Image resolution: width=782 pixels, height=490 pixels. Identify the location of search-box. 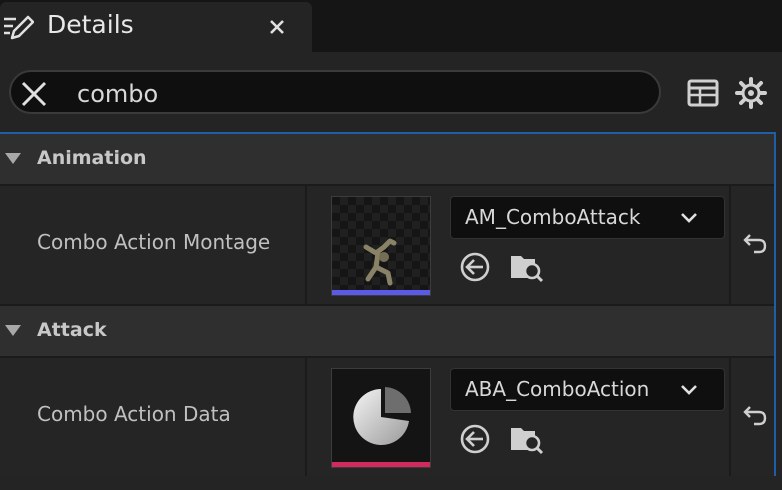
(335, 92).